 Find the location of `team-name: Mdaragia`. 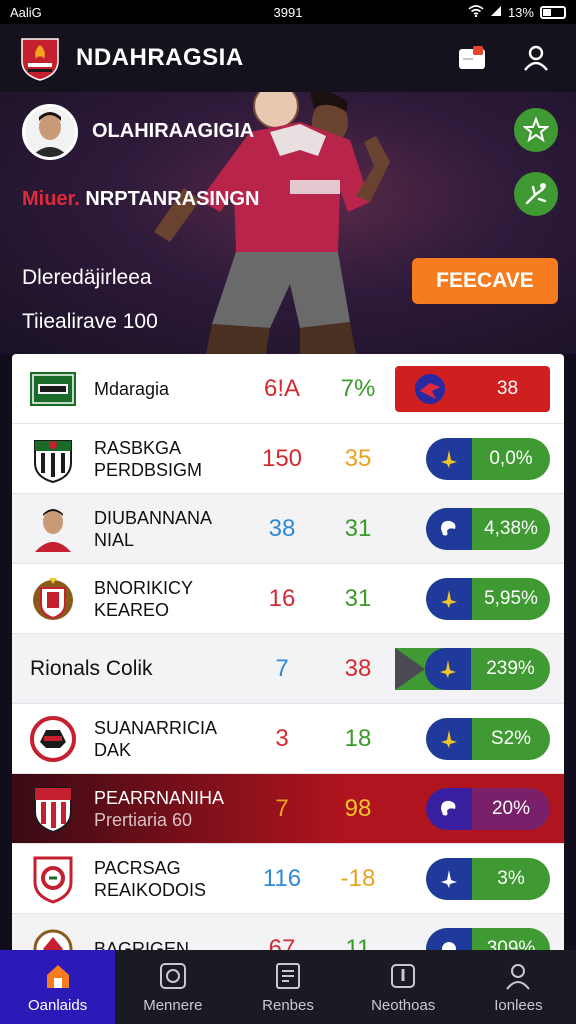

team-name: Mdaragia is located at coordinates (132, 388).